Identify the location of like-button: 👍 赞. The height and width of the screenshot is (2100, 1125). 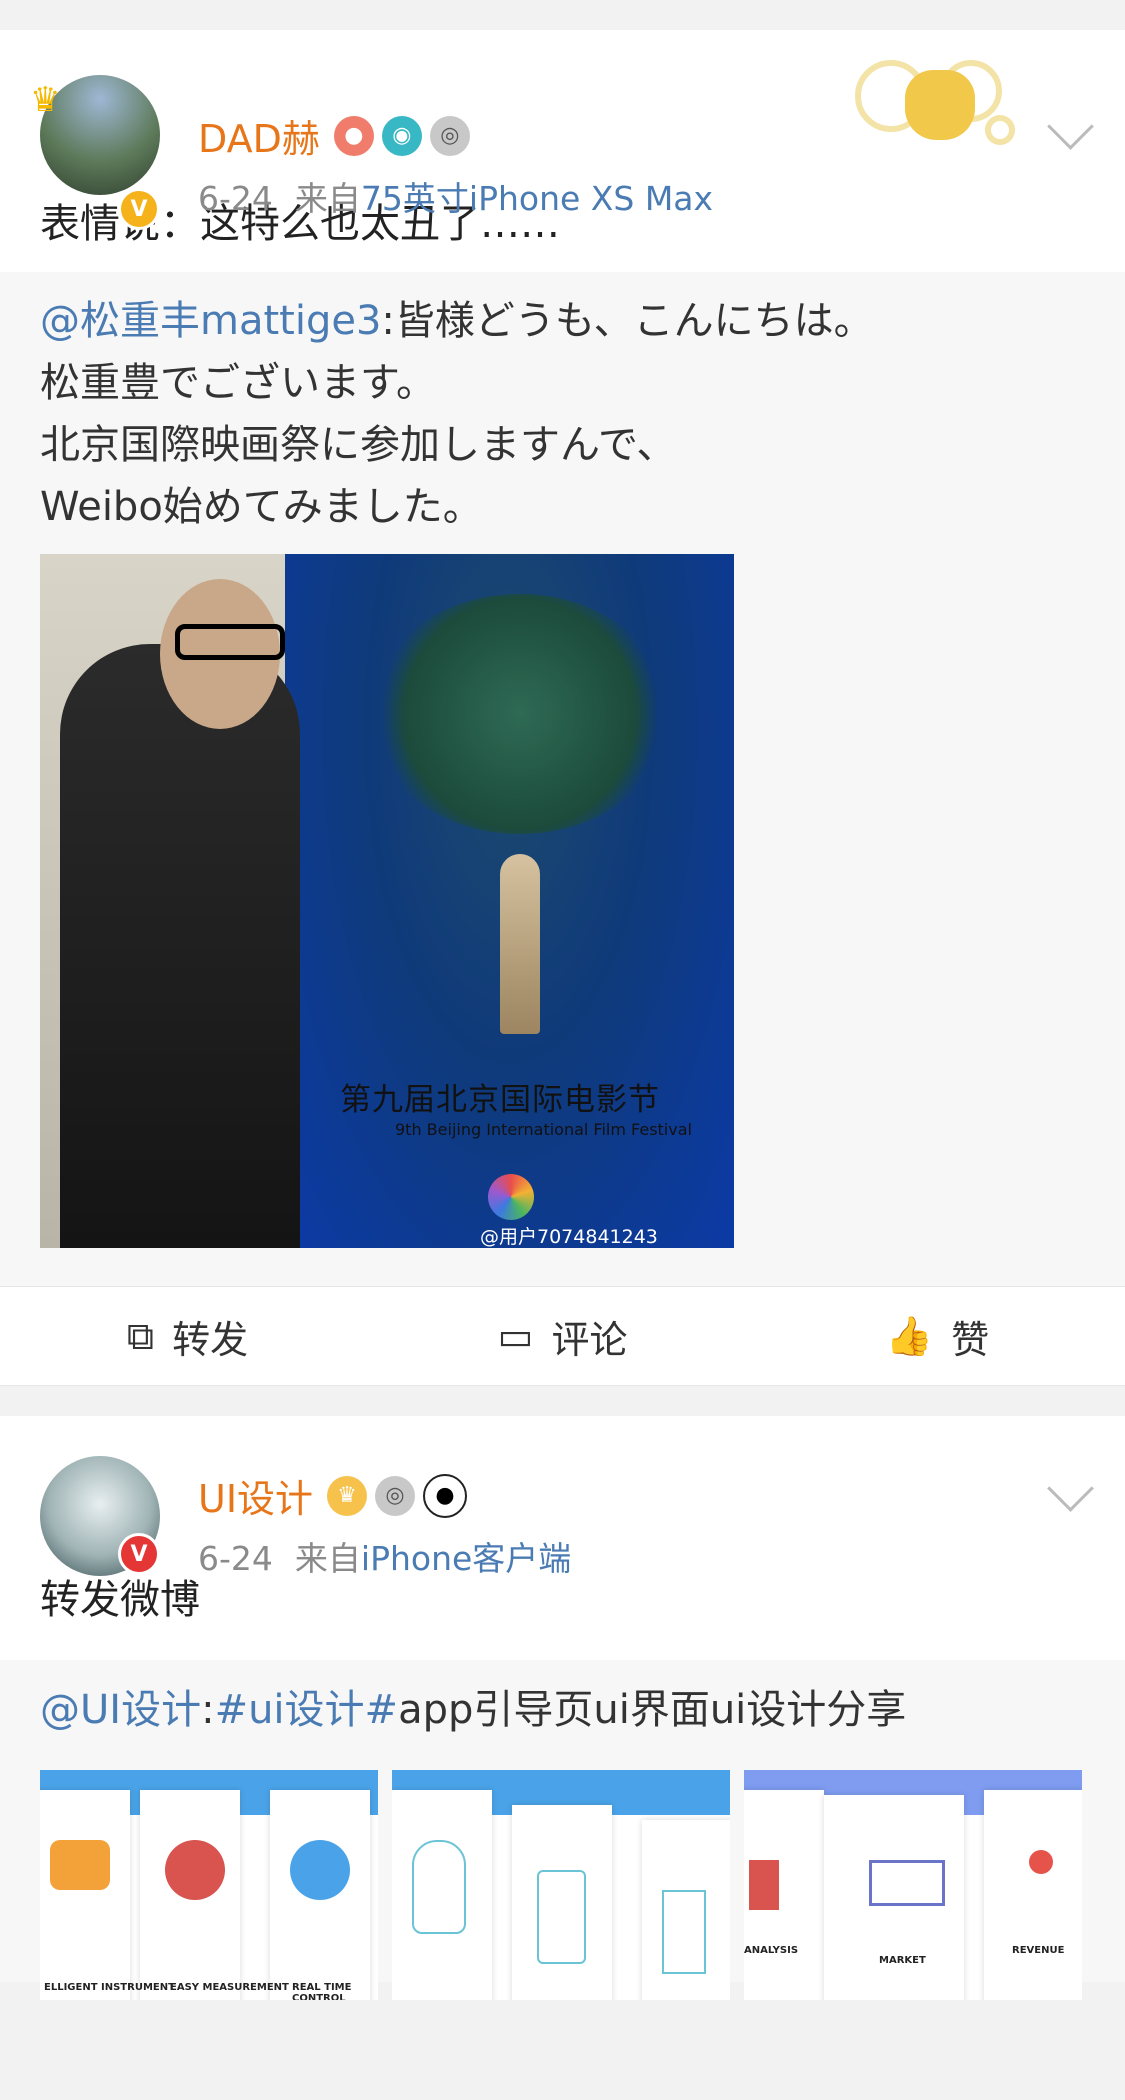
(937, 1336).